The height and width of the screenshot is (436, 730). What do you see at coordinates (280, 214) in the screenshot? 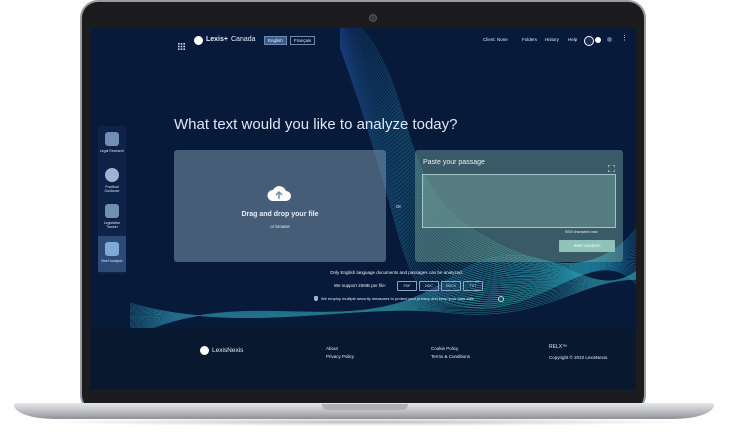
I see `drop-title: Drag and drop your file` at bounding box center [280, 214].